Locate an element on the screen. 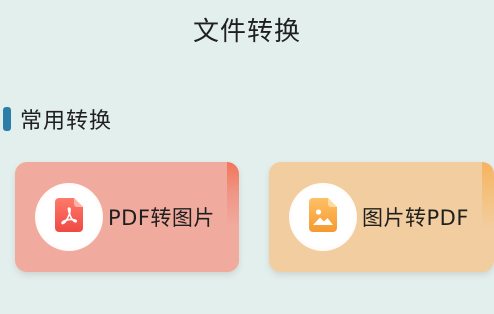  section-header: 常用转换 is located at coordinates (57, 119).